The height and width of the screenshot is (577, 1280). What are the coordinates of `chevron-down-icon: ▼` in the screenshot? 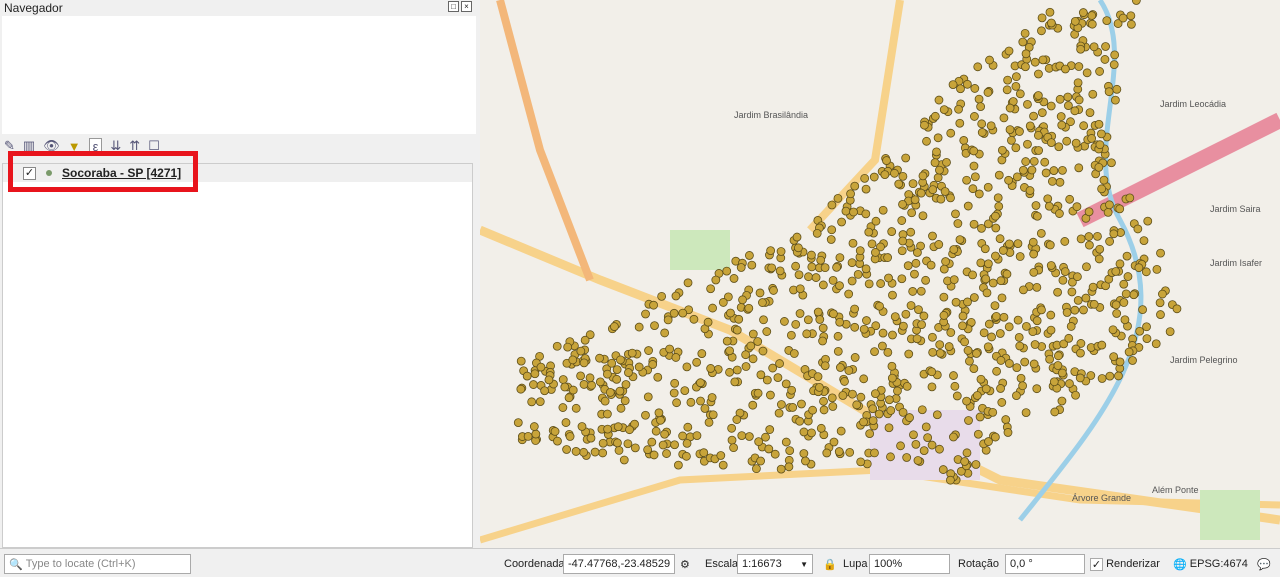 It's located at (804, 564).